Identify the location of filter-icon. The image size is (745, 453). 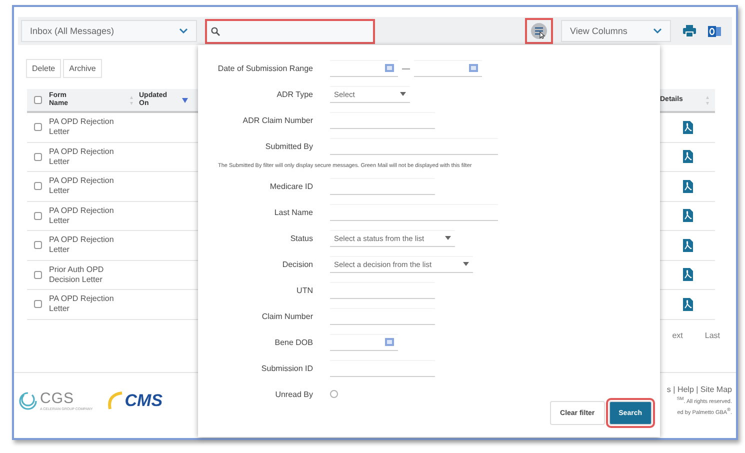
(539, 31).